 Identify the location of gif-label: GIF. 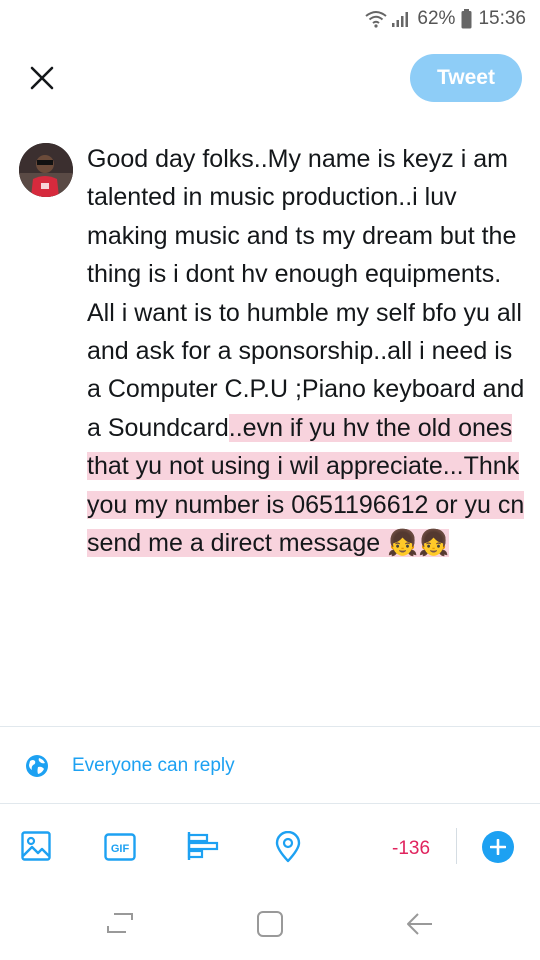
(120, 849).